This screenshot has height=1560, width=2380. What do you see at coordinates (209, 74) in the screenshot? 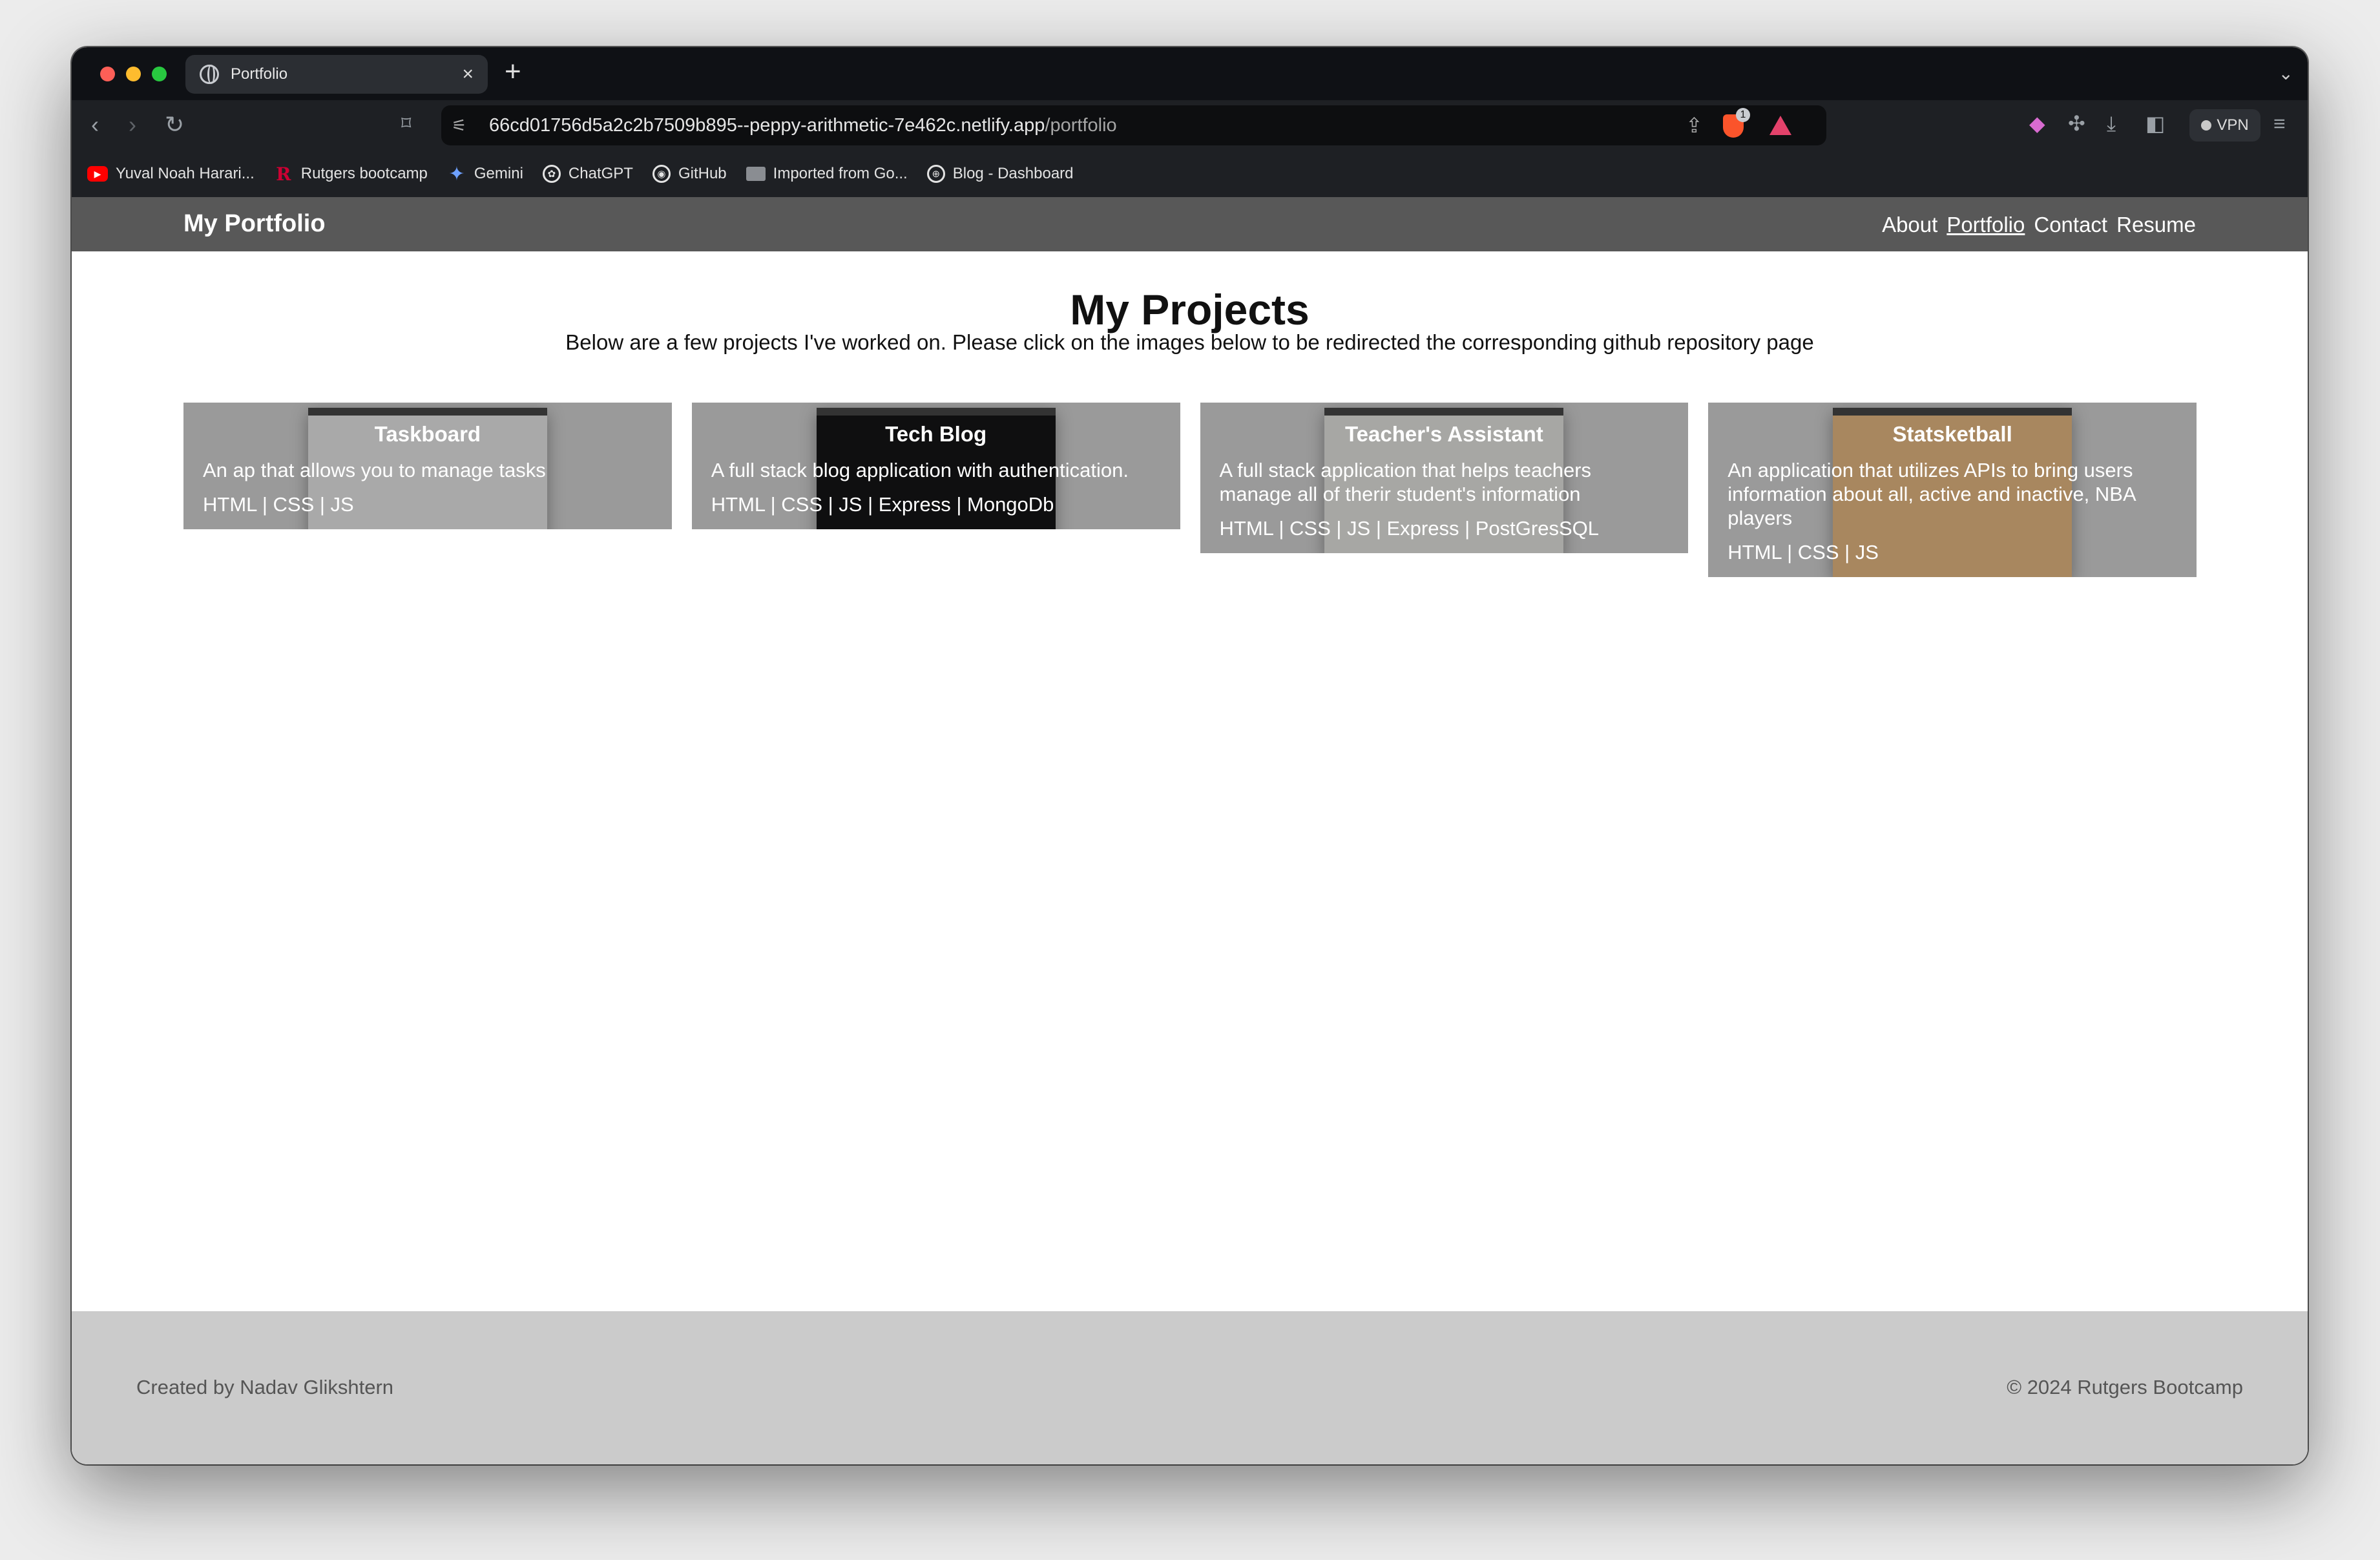
I see `globe-icon` at bounding box center [209, 74].